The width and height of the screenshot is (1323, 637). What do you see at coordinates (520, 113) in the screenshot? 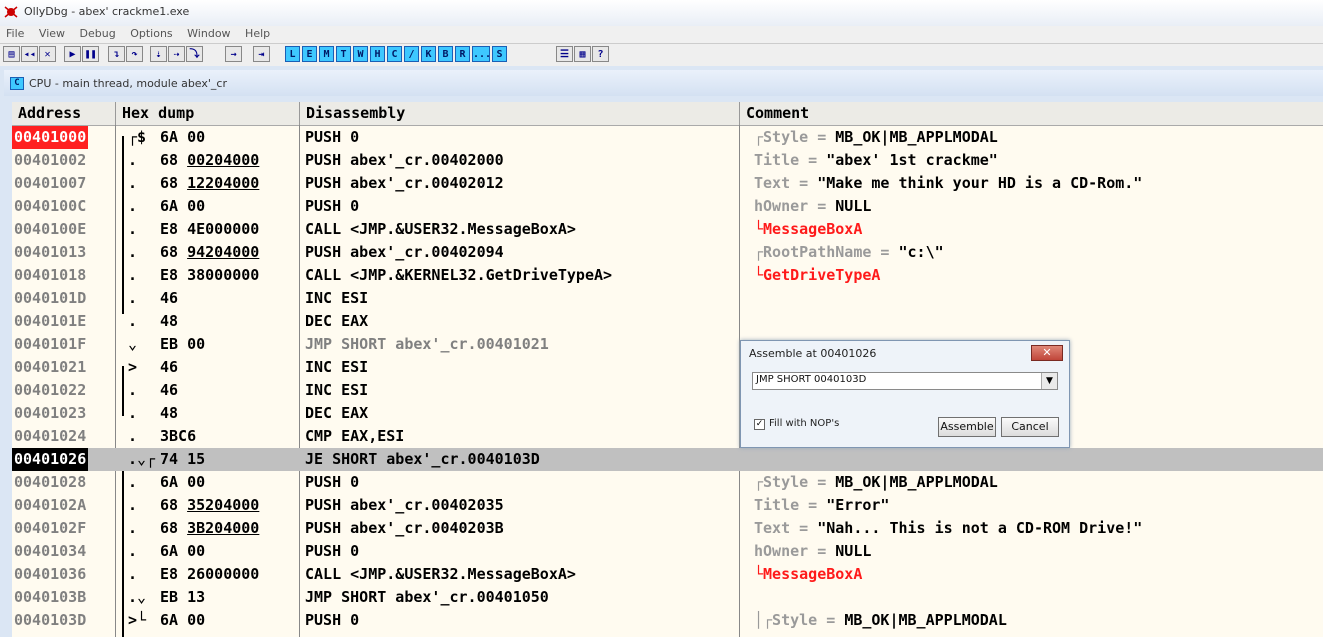
I see `column-disassembly: Disassembly` at bounding box center [520, 113].